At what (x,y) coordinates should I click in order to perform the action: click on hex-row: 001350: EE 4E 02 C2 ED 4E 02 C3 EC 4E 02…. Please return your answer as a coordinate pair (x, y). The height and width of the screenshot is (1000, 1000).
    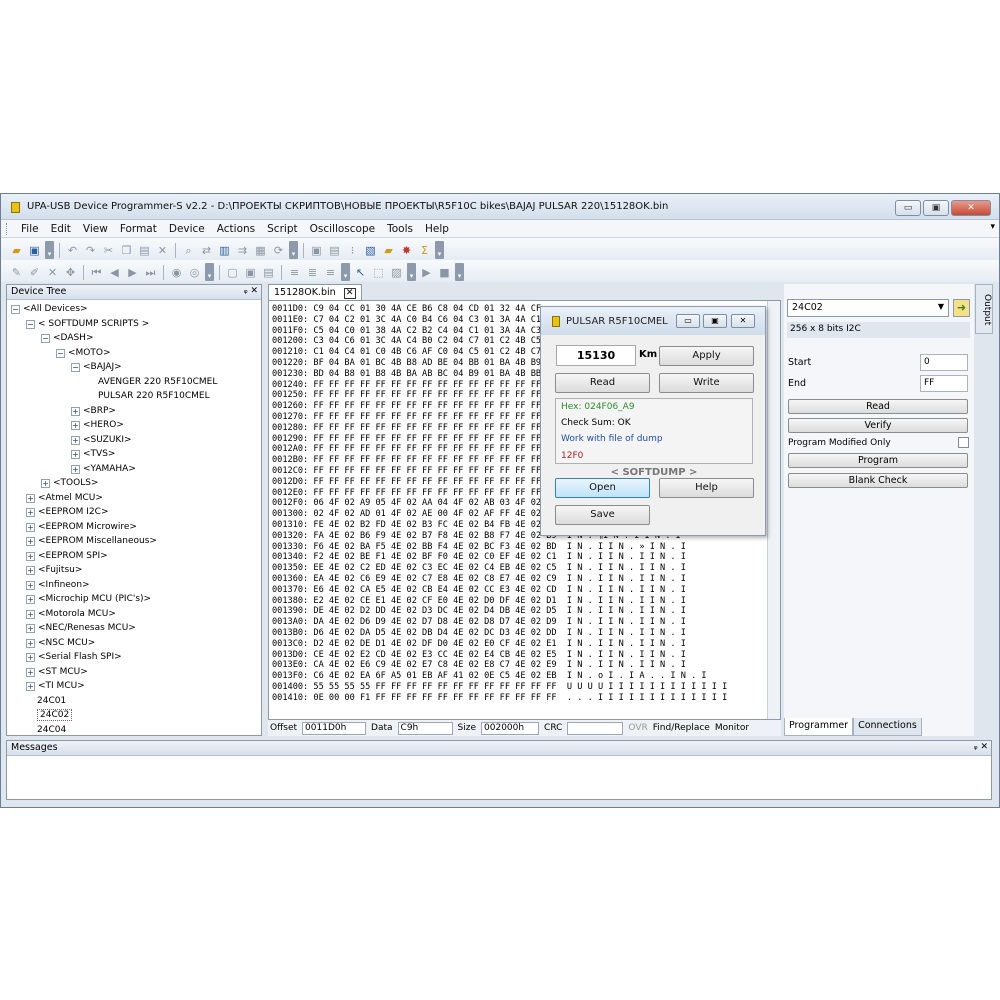
    Looking at the image, I should click on (479, 568).